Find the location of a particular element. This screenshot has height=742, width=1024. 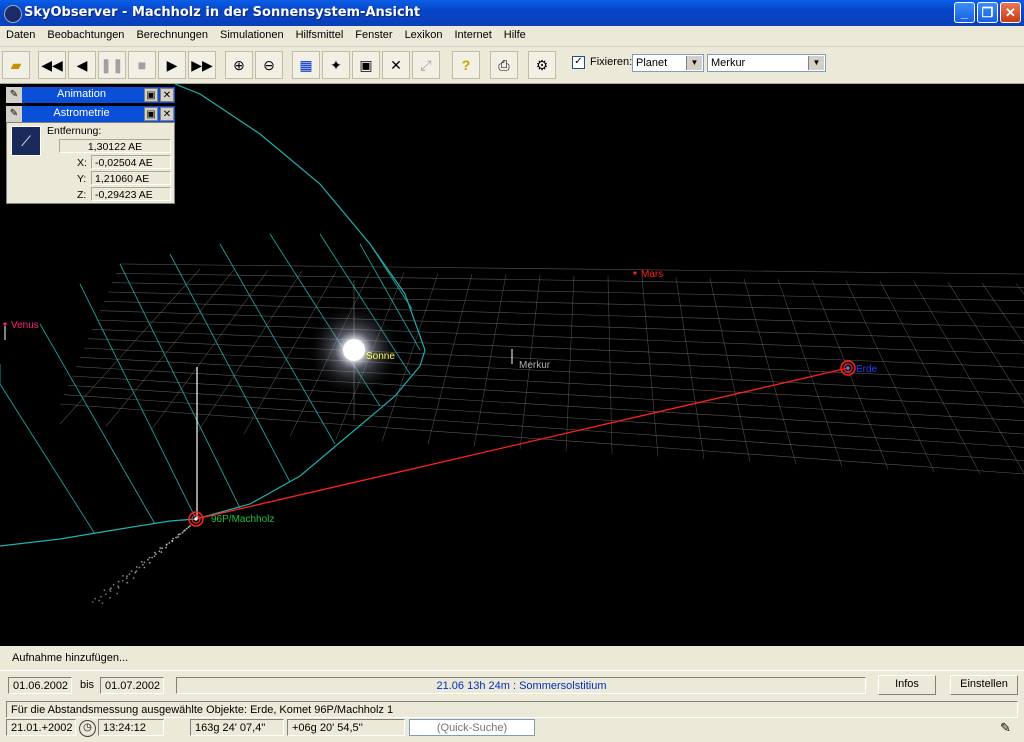

step-back-button: ◀ is located at coordinates (82, 65).